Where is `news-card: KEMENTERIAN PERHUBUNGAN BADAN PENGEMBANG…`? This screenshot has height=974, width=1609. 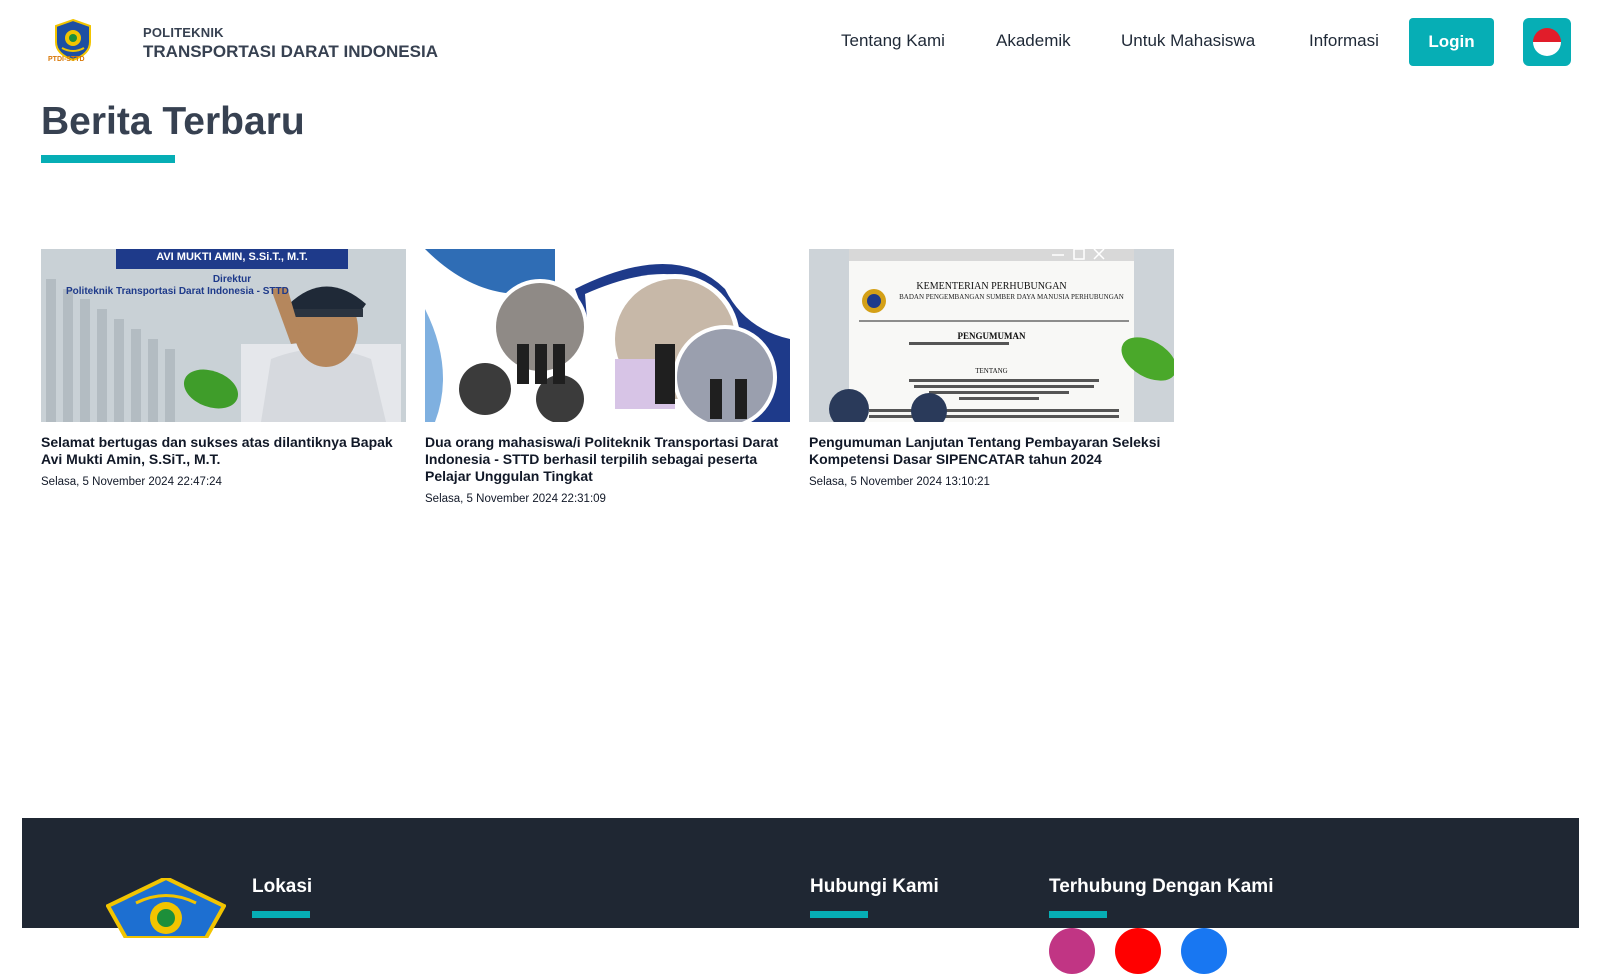
news-card: KEMENTERIAN PERHUBUNGAN BADAN PENGEMBANG… is located at coordinates (991, 368).